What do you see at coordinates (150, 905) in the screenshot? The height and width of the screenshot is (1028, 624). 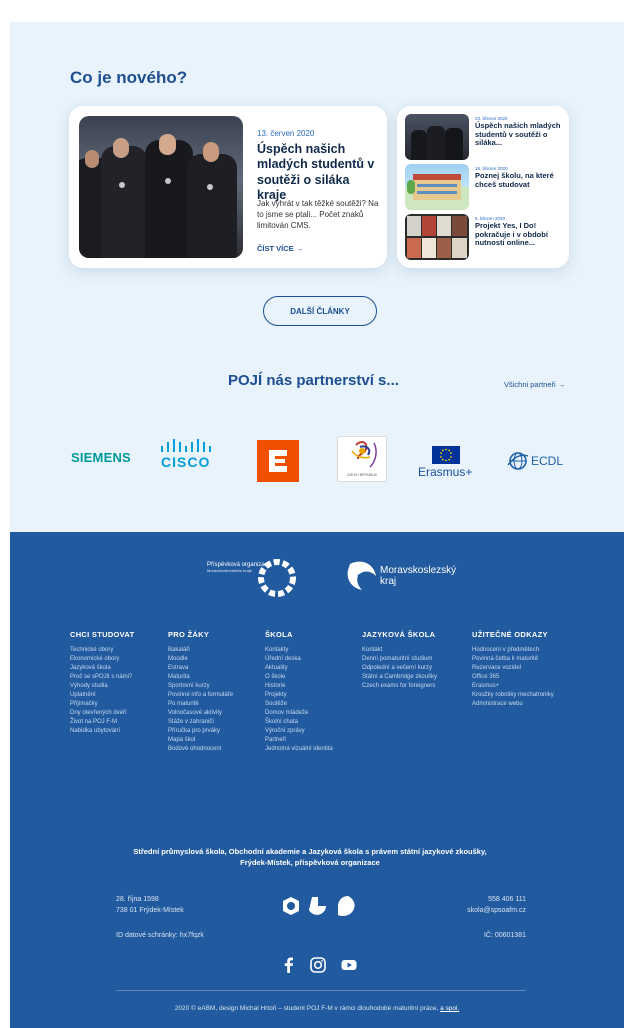 I see `school-address: 28. října 1598 738 01 Frýdek-Místek` at bounding box center [150, 905].